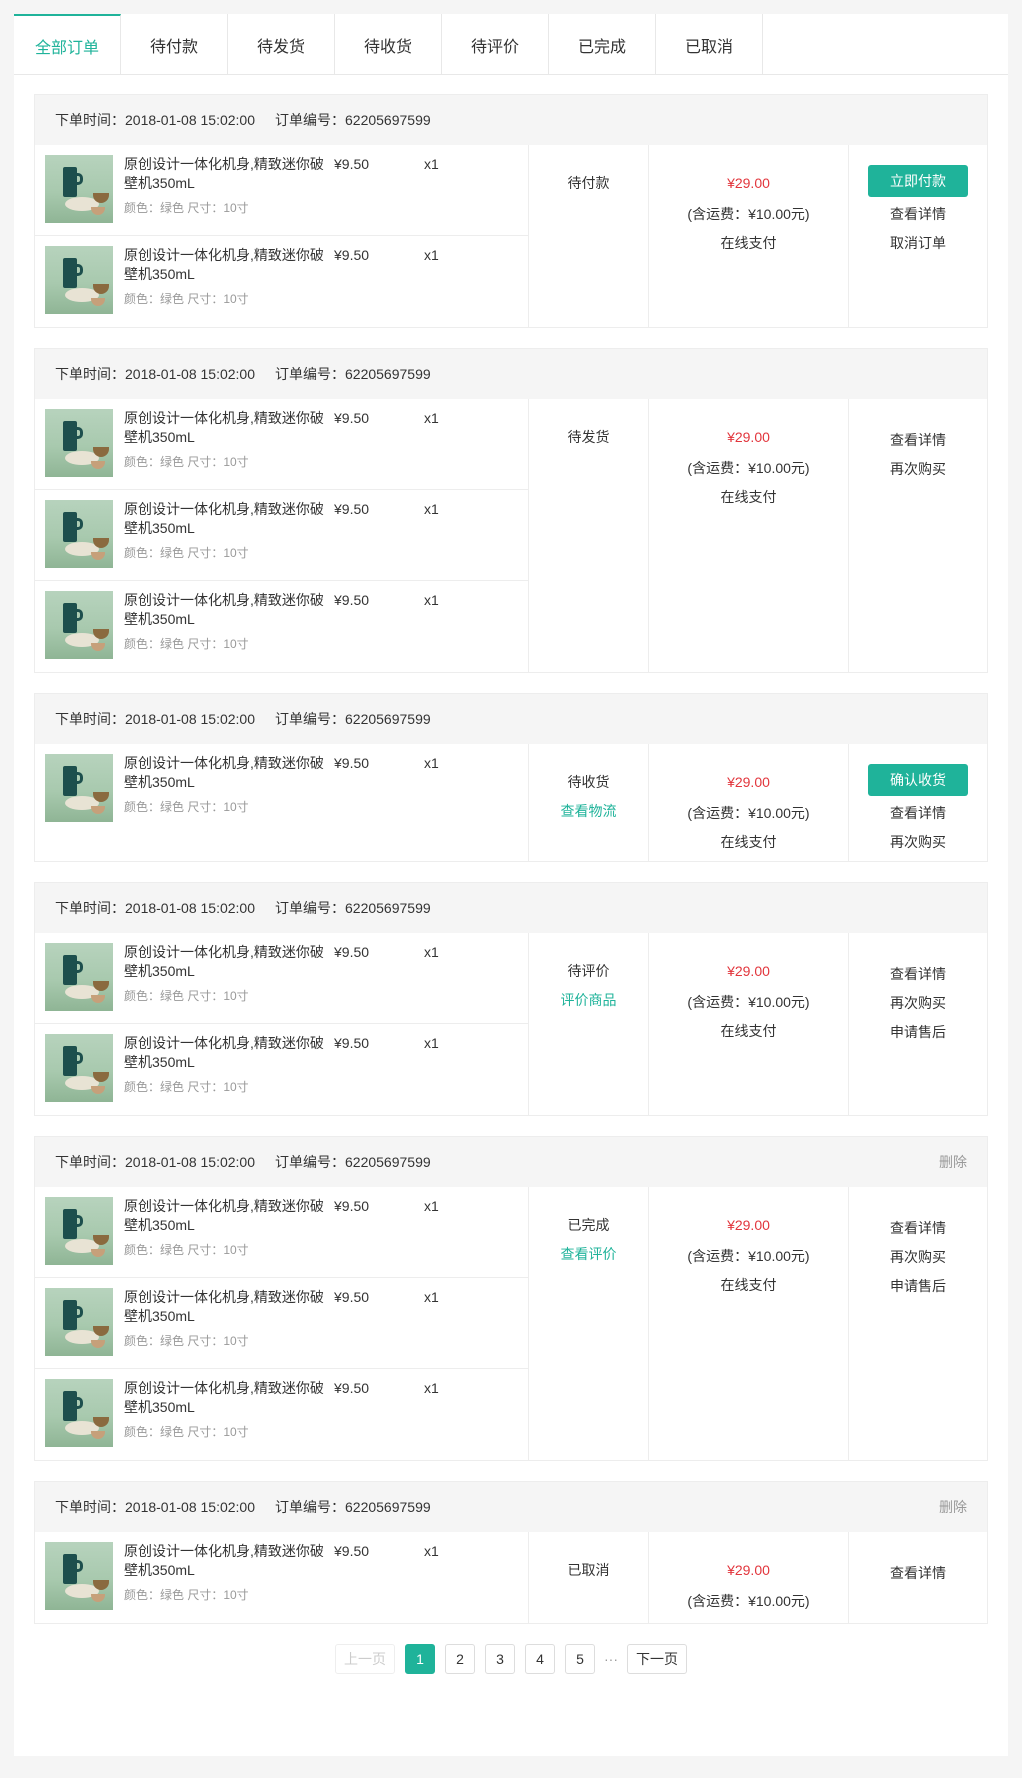 The image size is (1022, 1778). Describe the element at coordinates (540, 1659) in the screenshot. I see `page-4-button: 4` at that location.